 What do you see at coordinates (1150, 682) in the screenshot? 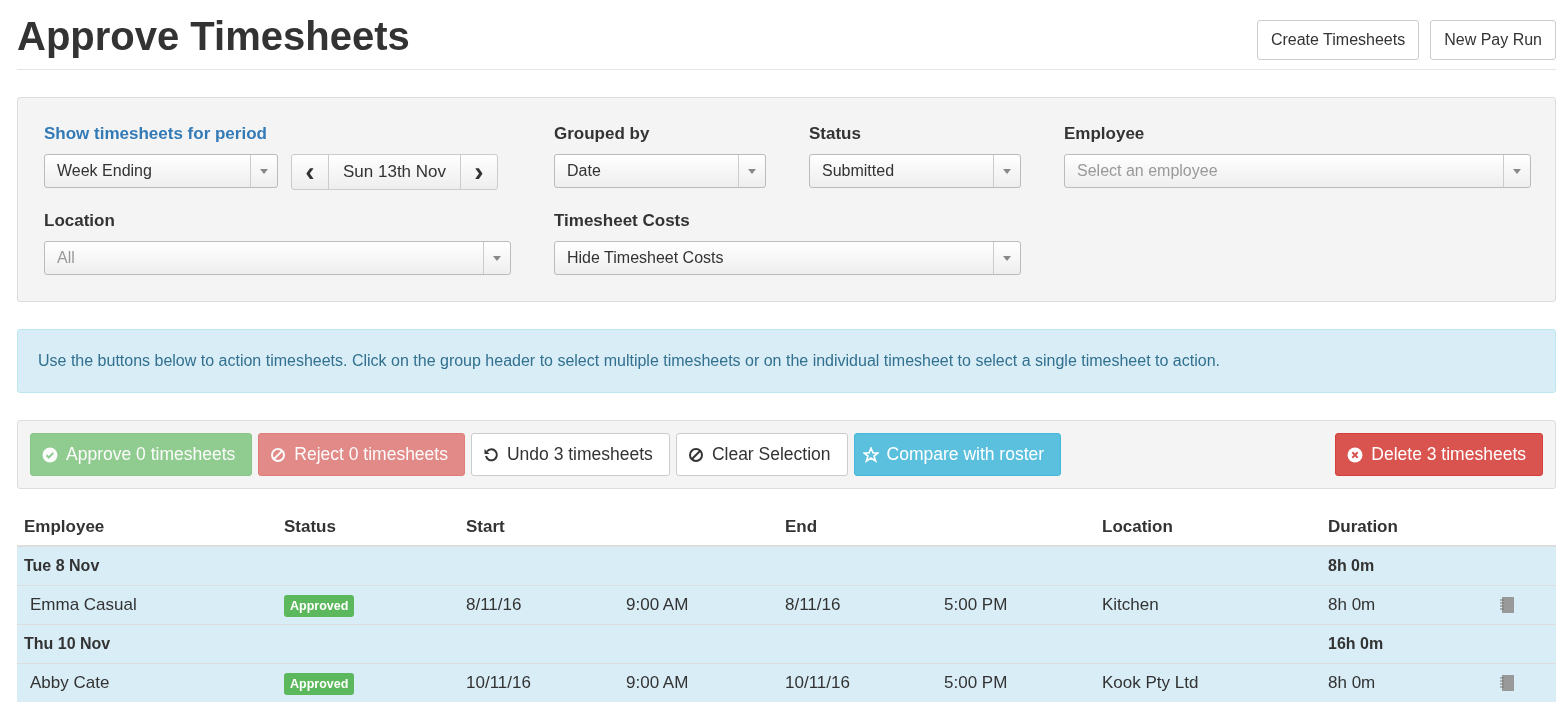
I see `table-cell: Kook Pty Ltd` at bounding box center [1150, 682].